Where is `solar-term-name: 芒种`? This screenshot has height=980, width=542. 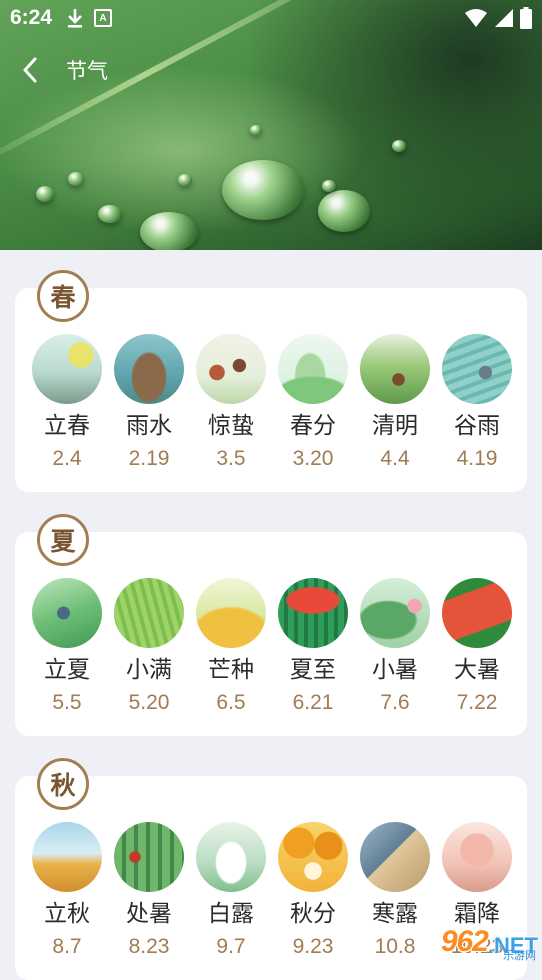 solar-term-name: 芒种 is located at coordinates (231, 670).